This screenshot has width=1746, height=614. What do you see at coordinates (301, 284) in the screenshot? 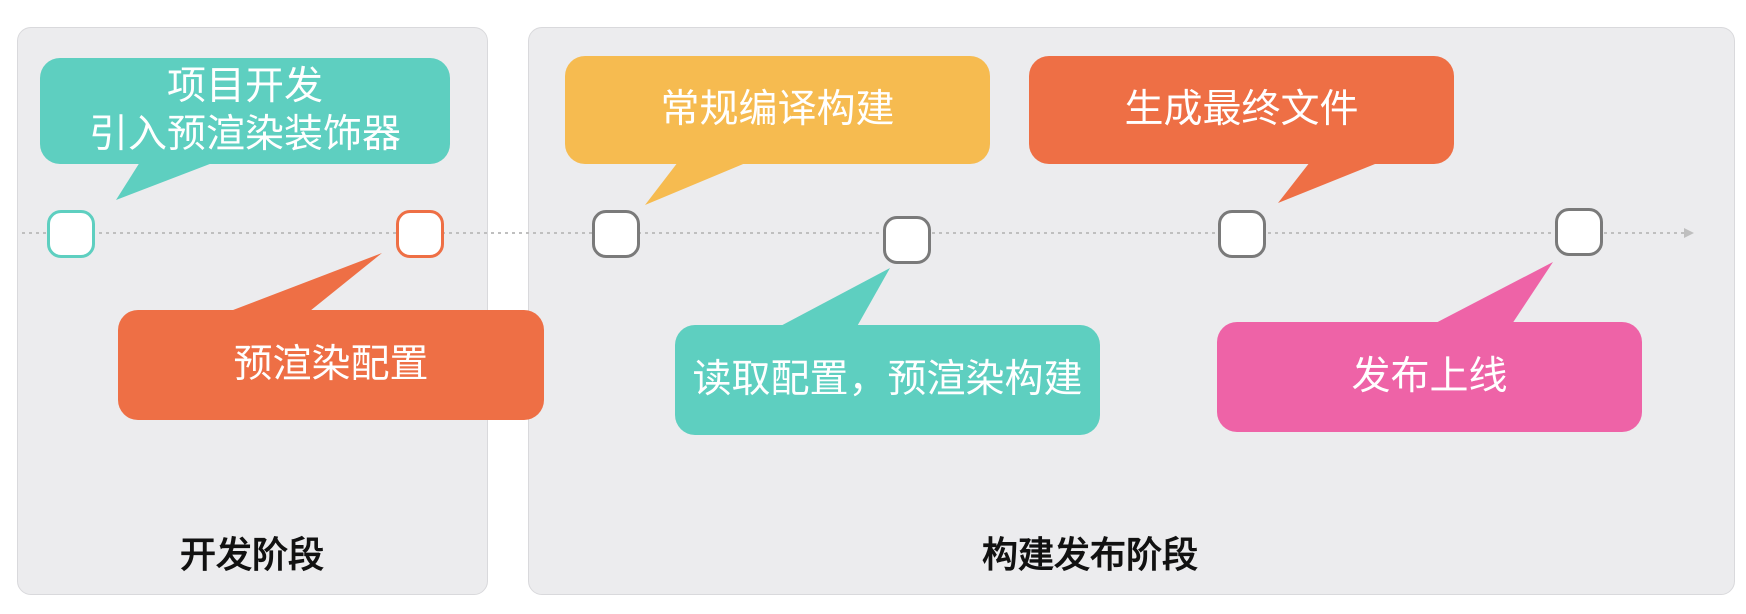
I see `prerender-config-pointer` at bounding box center [301, 284].